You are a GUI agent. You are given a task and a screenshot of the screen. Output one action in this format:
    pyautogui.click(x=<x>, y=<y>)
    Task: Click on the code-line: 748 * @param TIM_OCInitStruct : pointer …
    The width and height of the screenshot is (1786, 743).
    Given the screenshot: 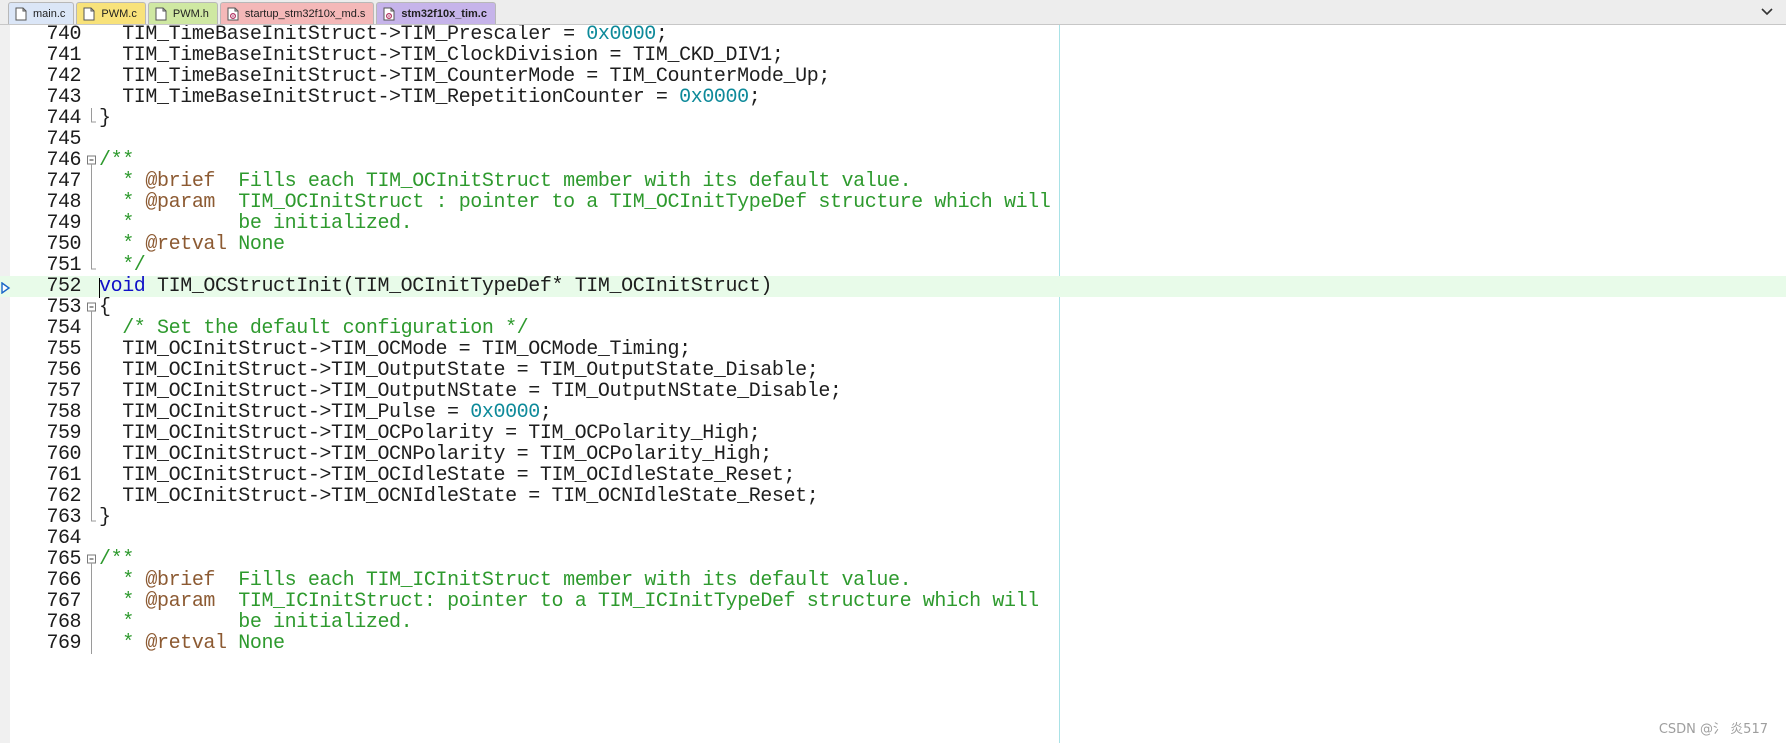 What is the action you would take?
    pyautogui.click(x=893, y=202)
    